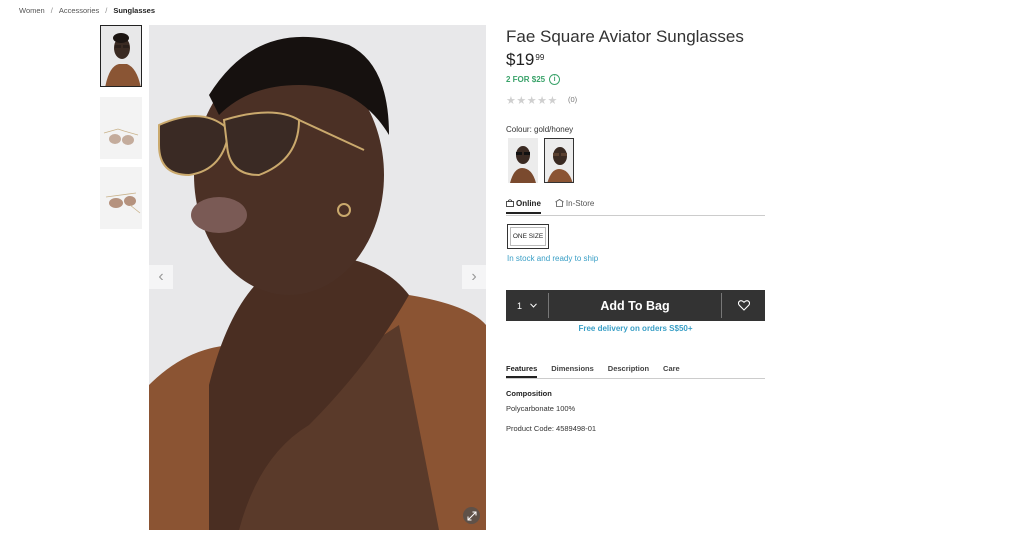  I want to click on shopping-bag-icon, so click(510, 203).